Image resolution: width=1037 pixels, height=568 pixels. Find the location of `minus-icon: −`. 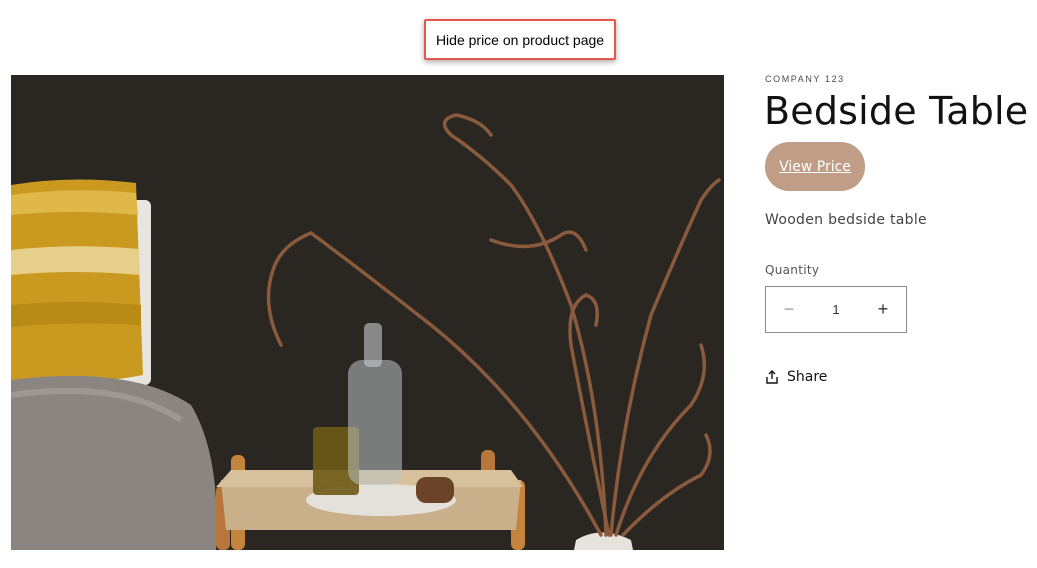

minus-icon: − is located at coordinates (789, 309).